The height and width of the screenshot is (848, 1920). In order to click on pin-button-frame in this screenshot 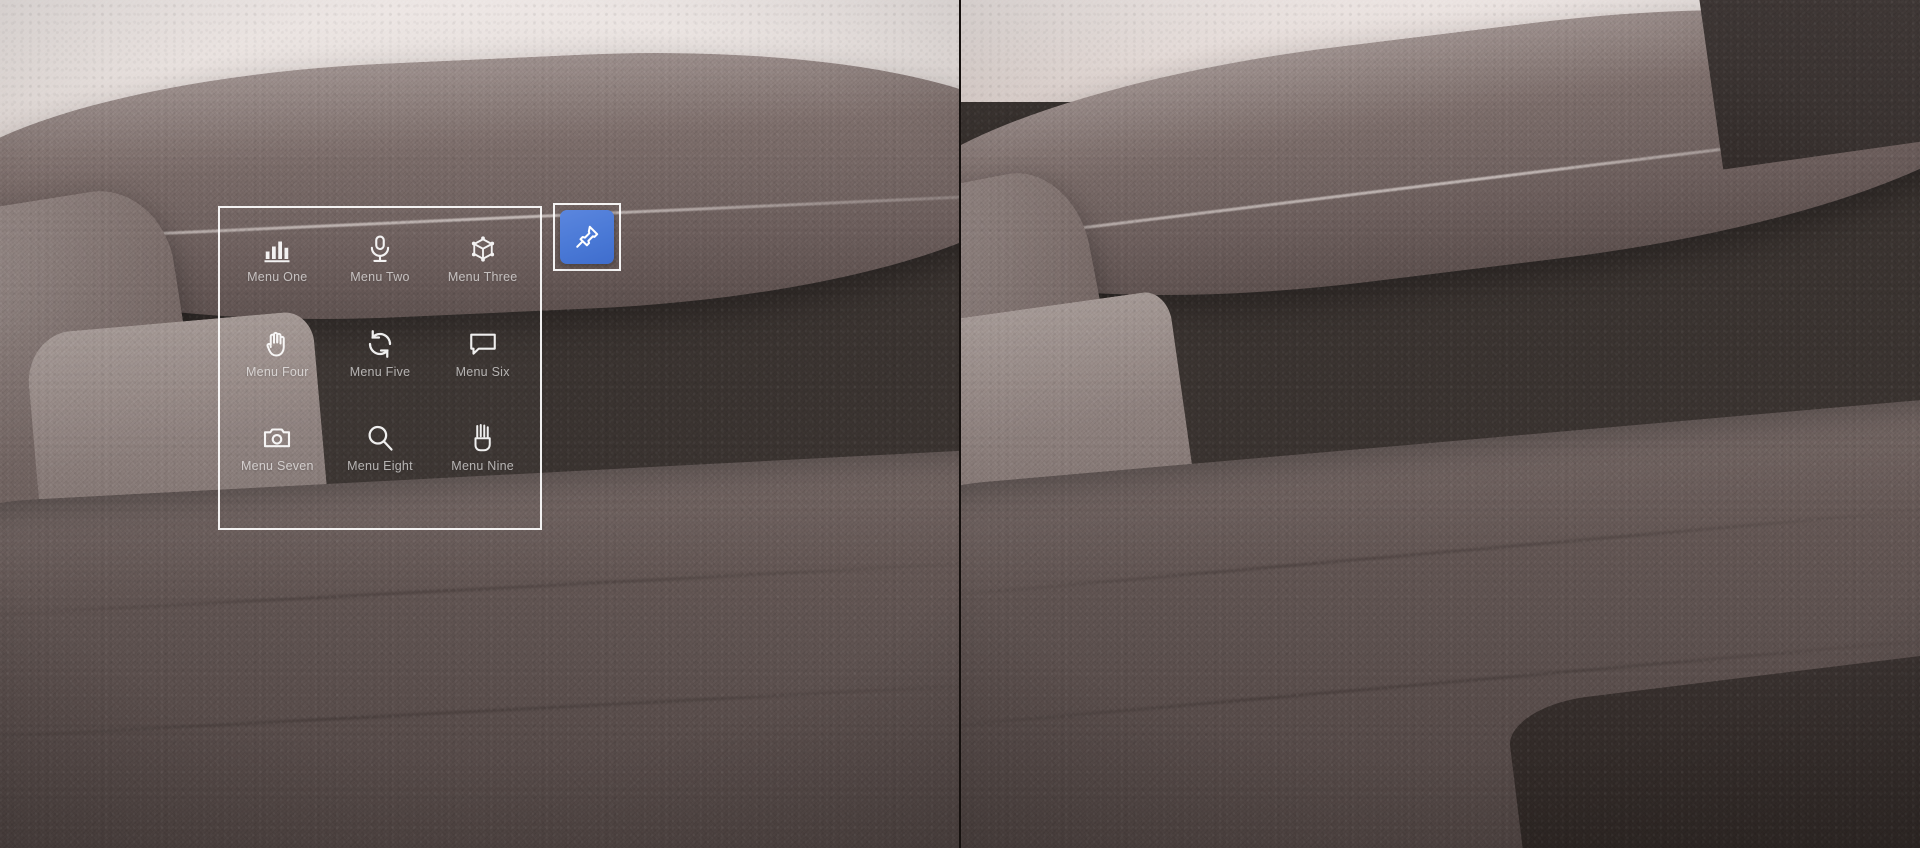, I will do `click(587, 237)`.